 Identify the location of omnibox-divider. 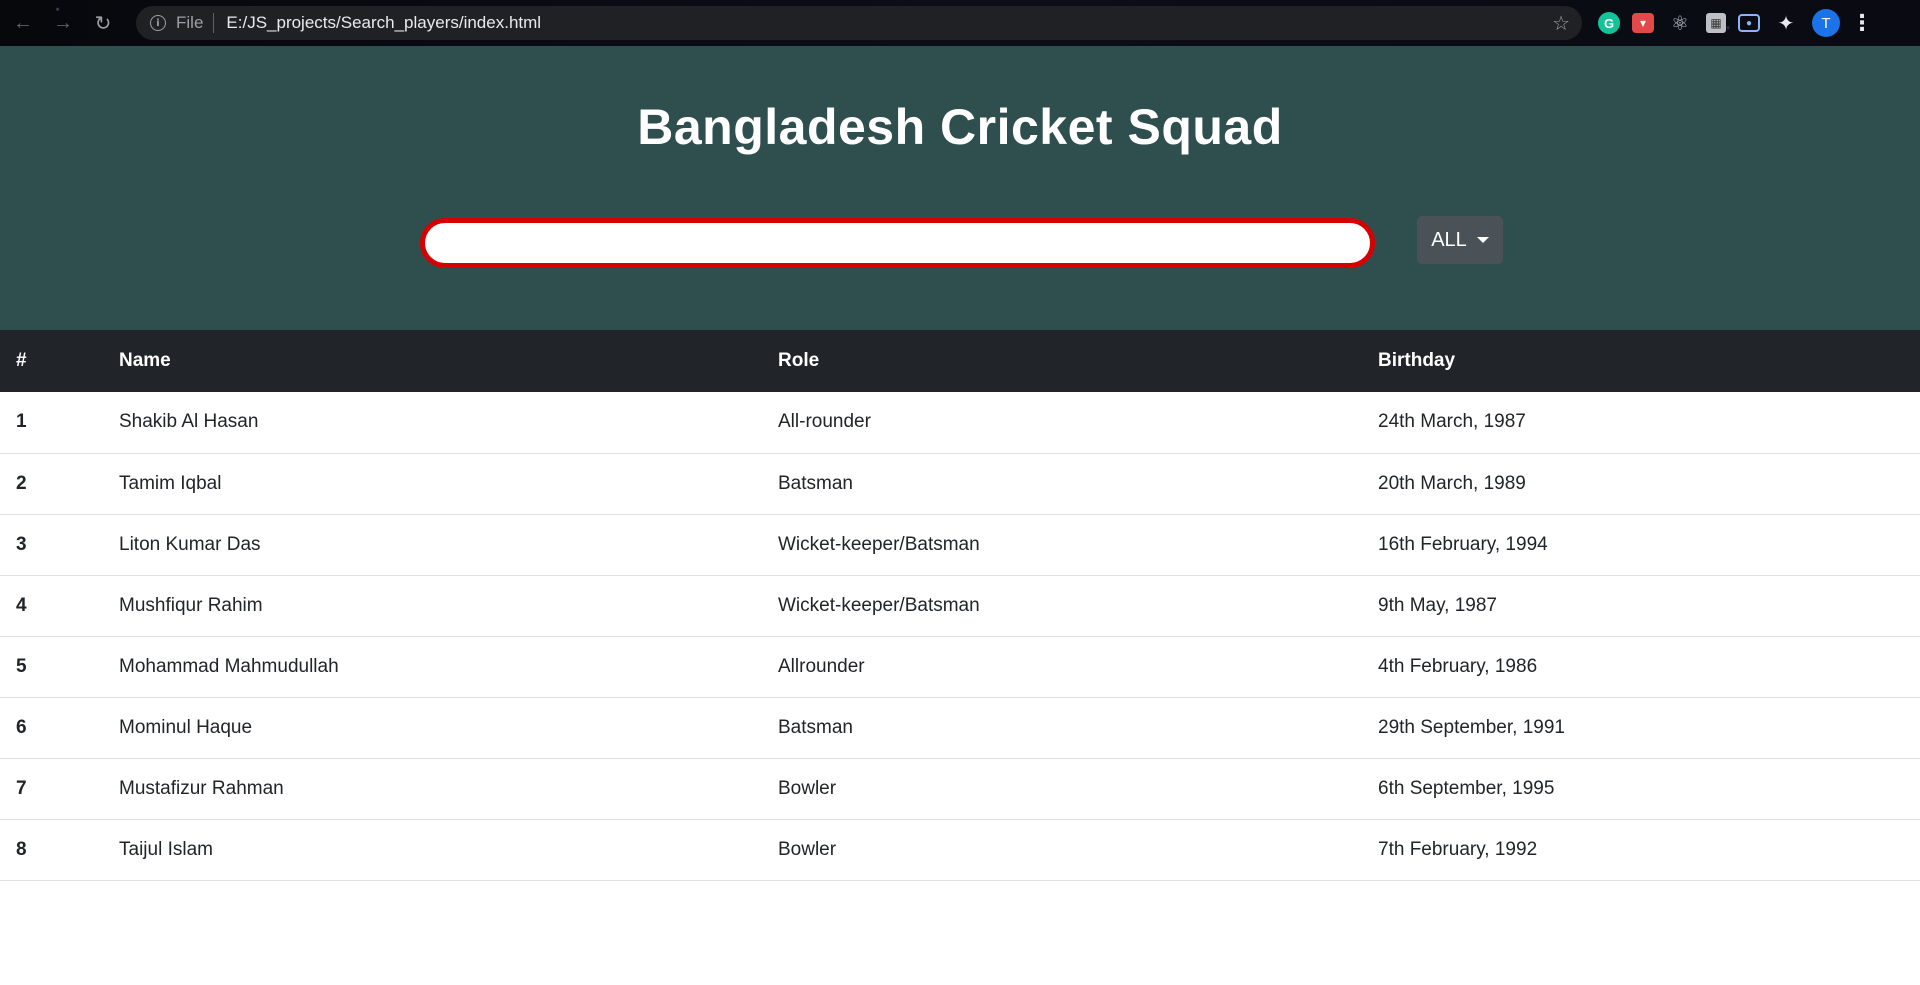
(214, 23).